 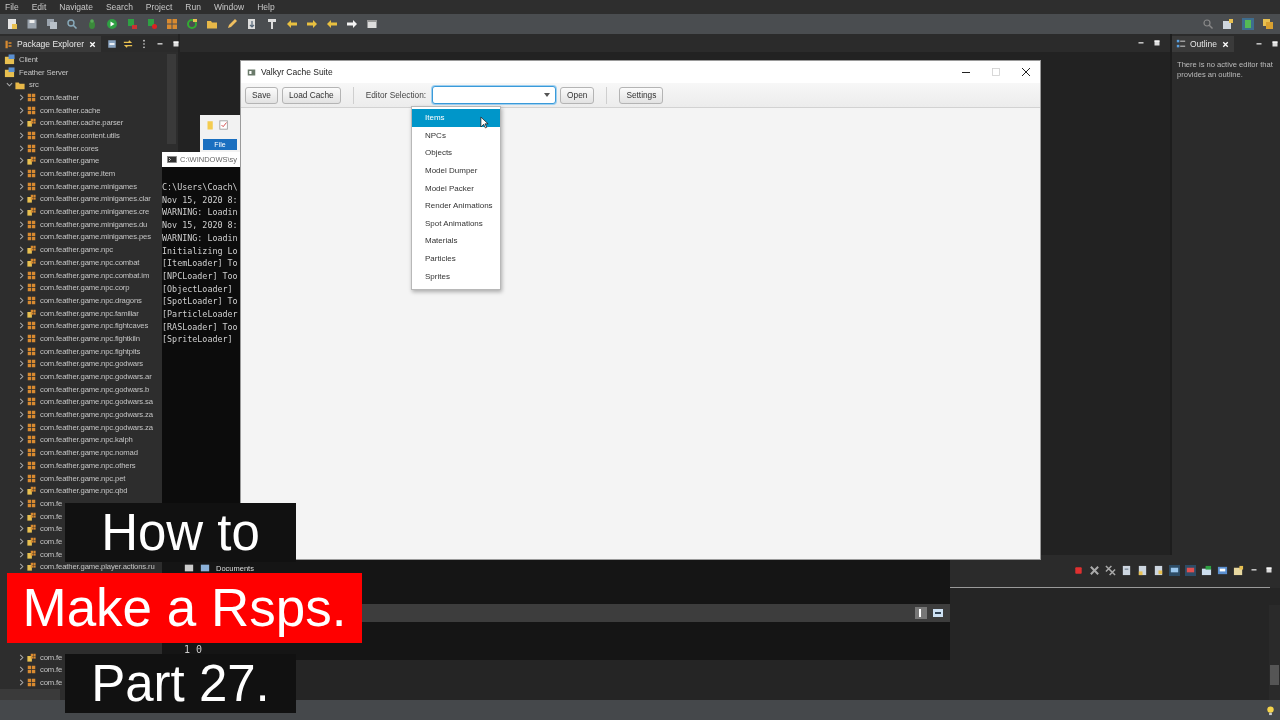 I want to click on panel-tab: Outline, so click(x=1203, y=44).